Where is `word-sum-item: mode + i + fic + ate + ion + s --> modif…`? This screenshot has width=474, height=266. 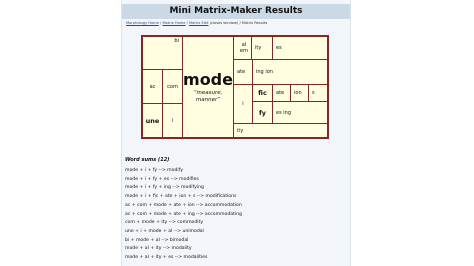
word-sum-item: mode + i + fic + ate + ion + s --> modif… is located at coordinates (181, 197).